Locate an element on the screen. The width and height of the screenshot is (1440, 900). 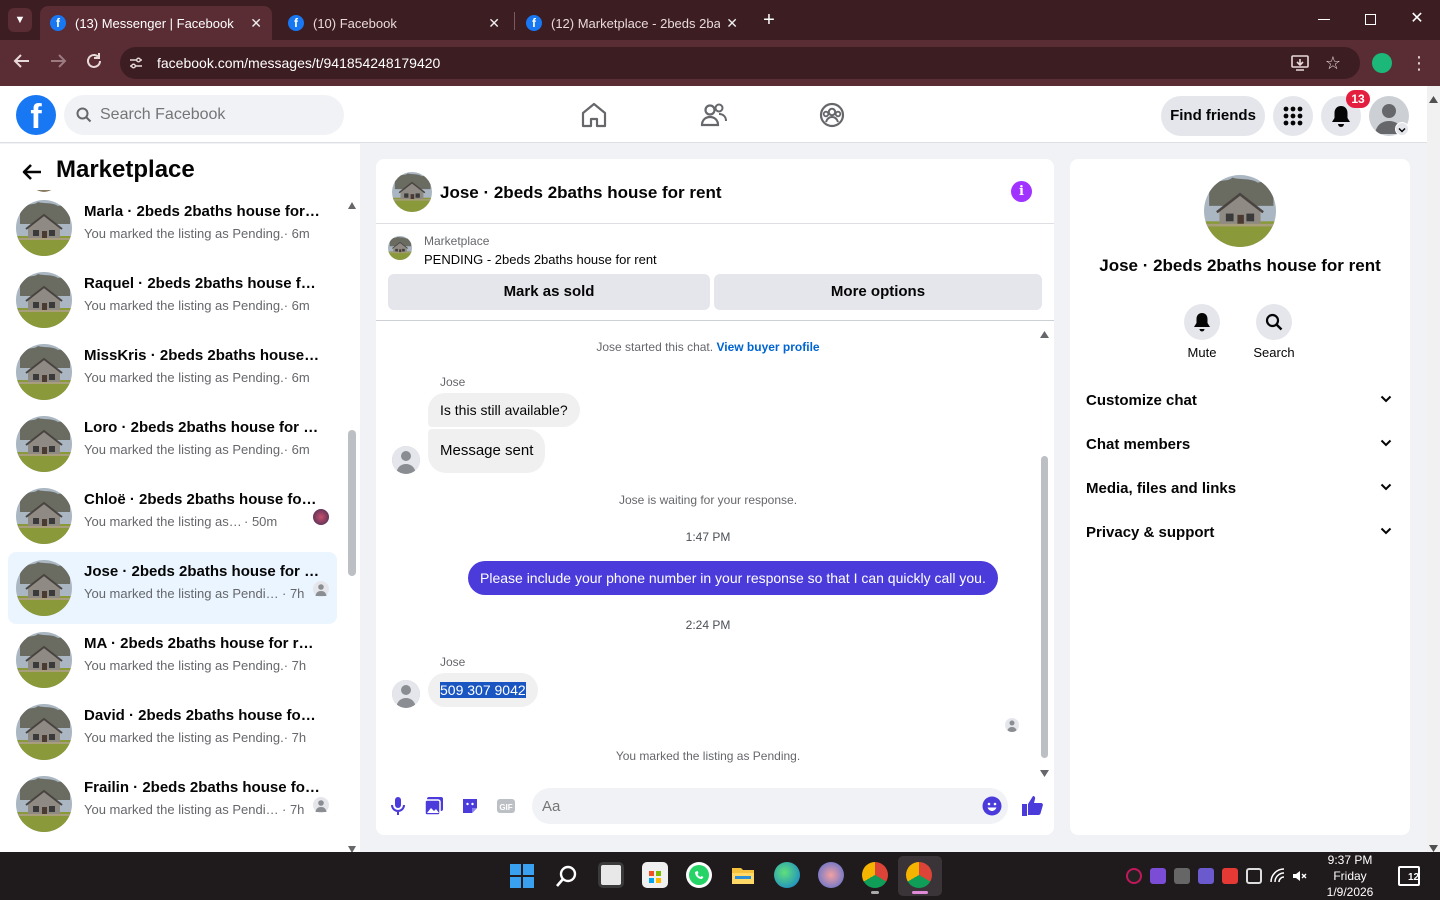
site-settings-icon is located at coordinates (136, 63).